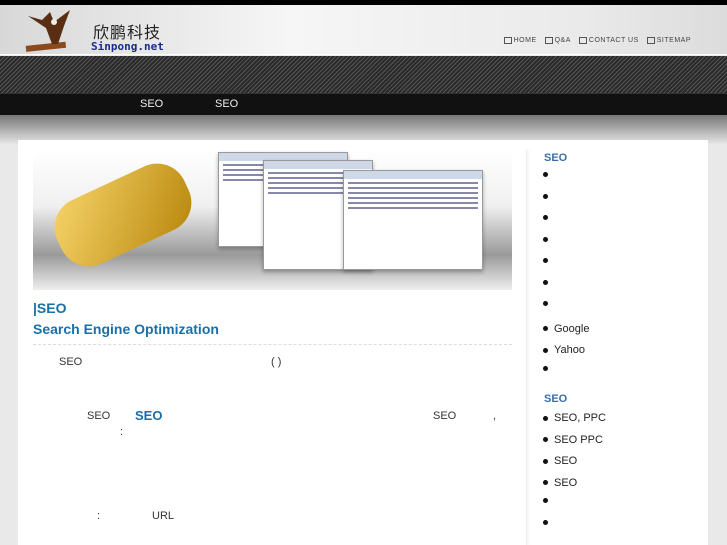  What do you see at coordinates (363, 74) in the screenshot?
I see `decorative-stripe` at bounding box center [363, 74].